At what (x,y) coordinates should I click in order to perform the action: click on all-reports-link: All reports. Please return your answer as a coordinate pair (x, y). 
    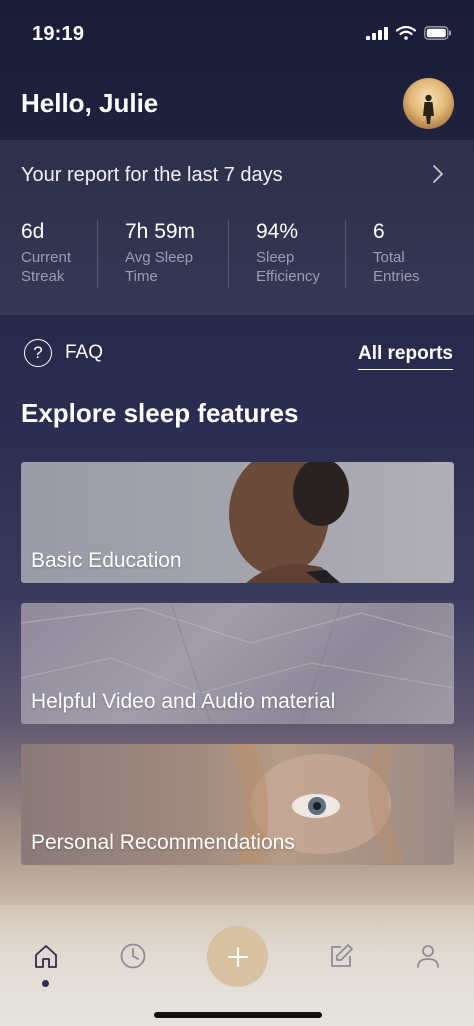
    Looking at the image, I should click on (405, 356).